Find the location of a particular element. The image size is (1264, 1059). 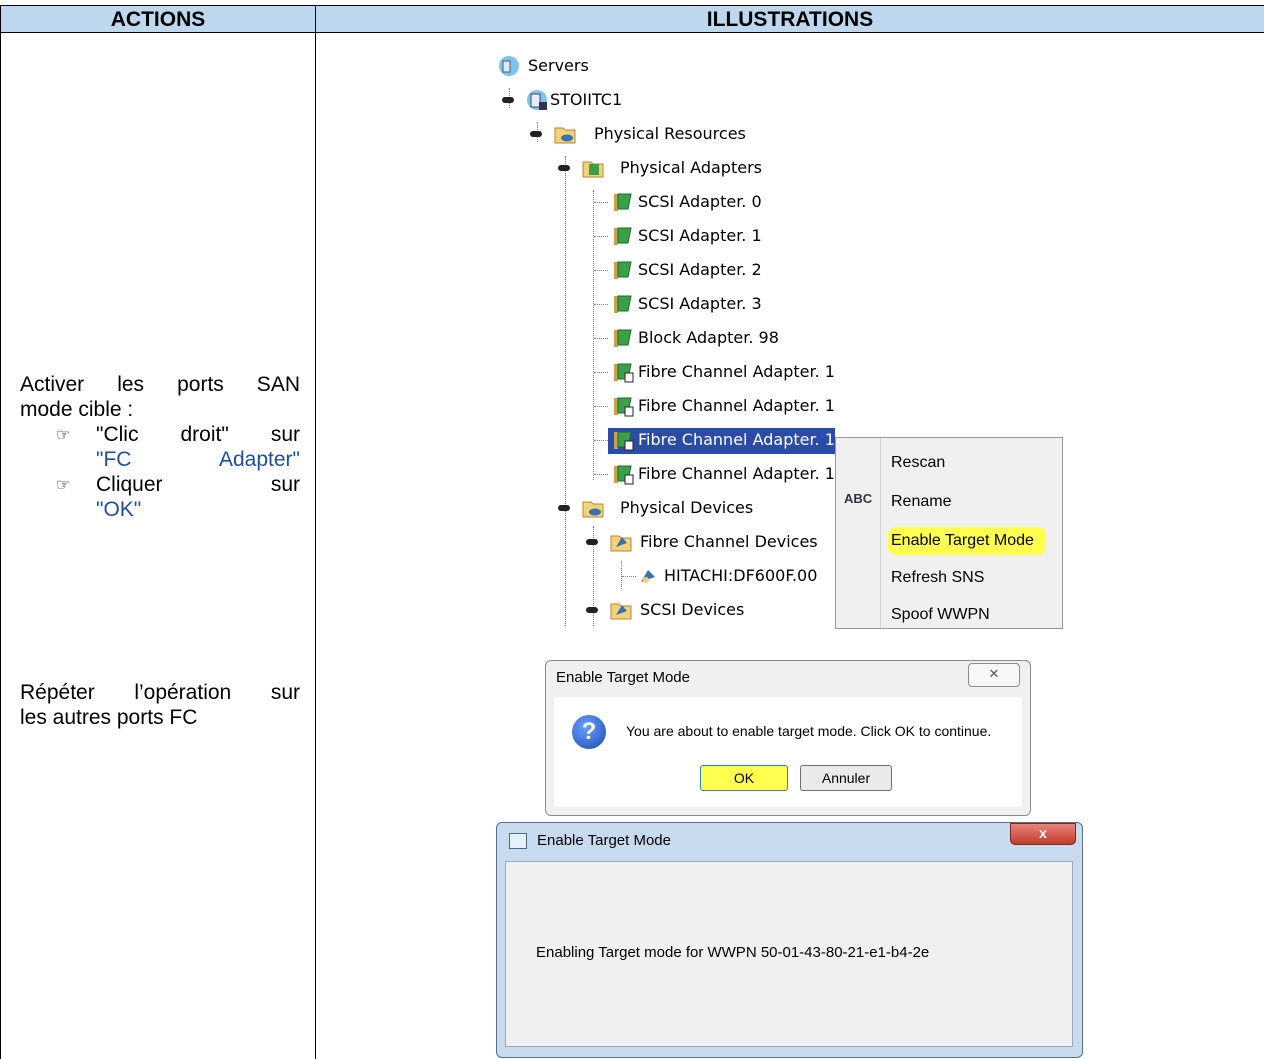

tree-label: Fibre Channel Adapter. 103 is located at coordinates (736, 473).